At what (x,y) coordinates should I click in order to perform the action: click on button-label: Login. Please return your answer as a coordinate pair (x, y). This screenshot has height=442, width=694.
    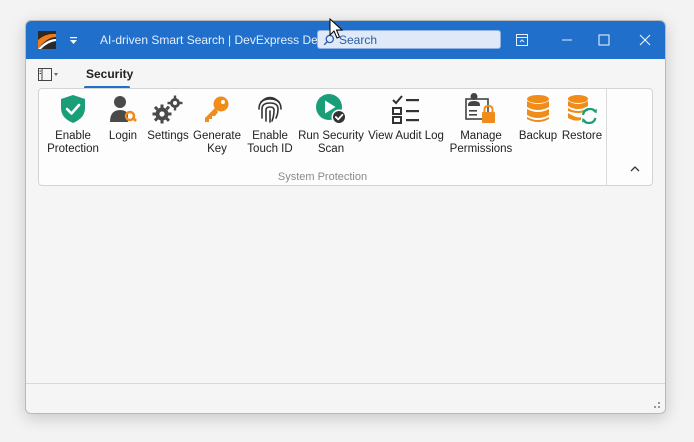
    Looking at the image, I should click on (123, 136).